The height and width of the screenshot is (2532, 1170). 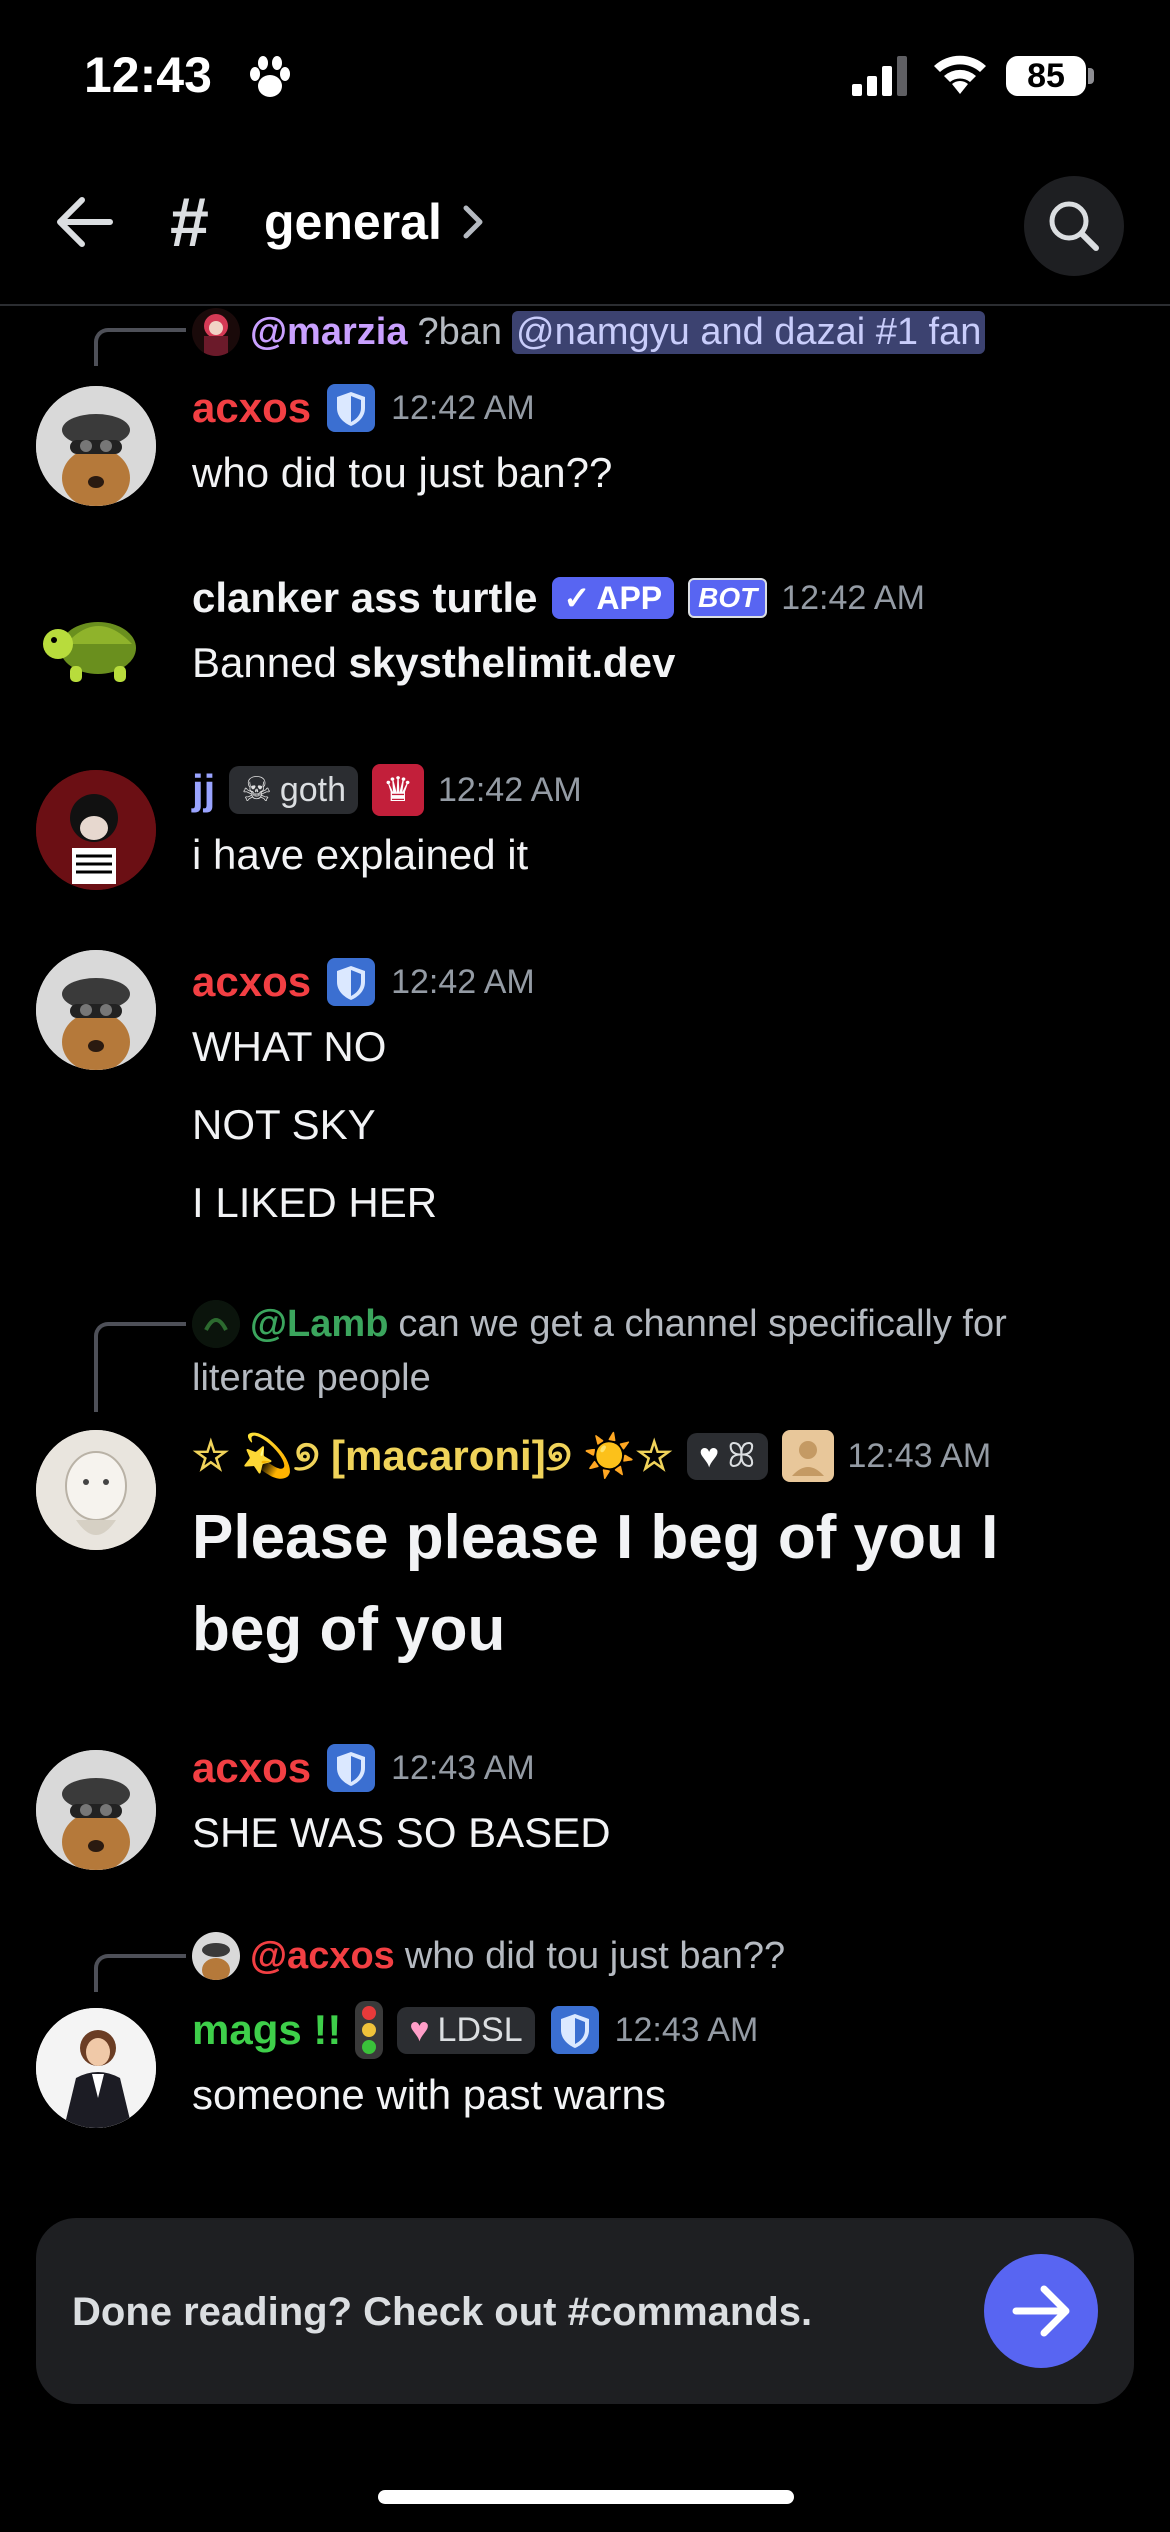 What do you see at coordinates (266, 2030) in the screenshot?
I see `author-name: mags !!` at bounding box center [266, 2030].